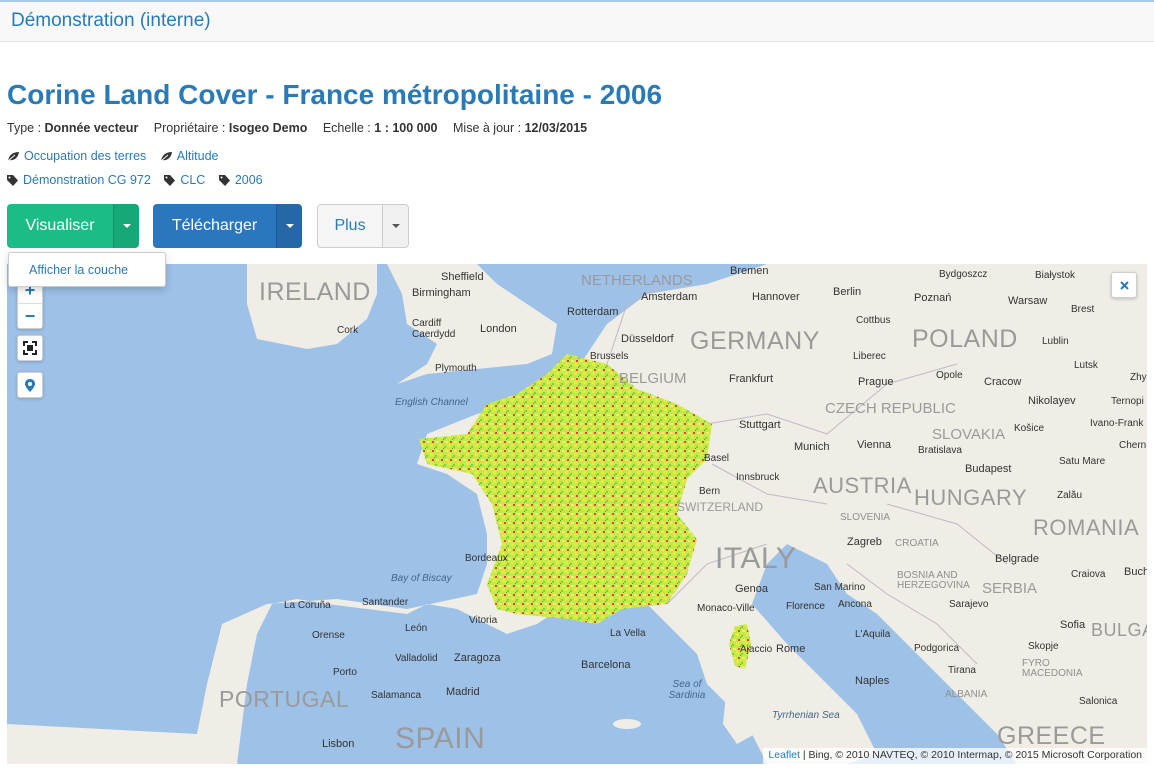 Image resolution: width=1154 pixels, height=772 pixels. What do you see at coordinates (1083, 309) in the screenshot?
I see `map-label-city: Brest` at bounding box center [1083, 309].